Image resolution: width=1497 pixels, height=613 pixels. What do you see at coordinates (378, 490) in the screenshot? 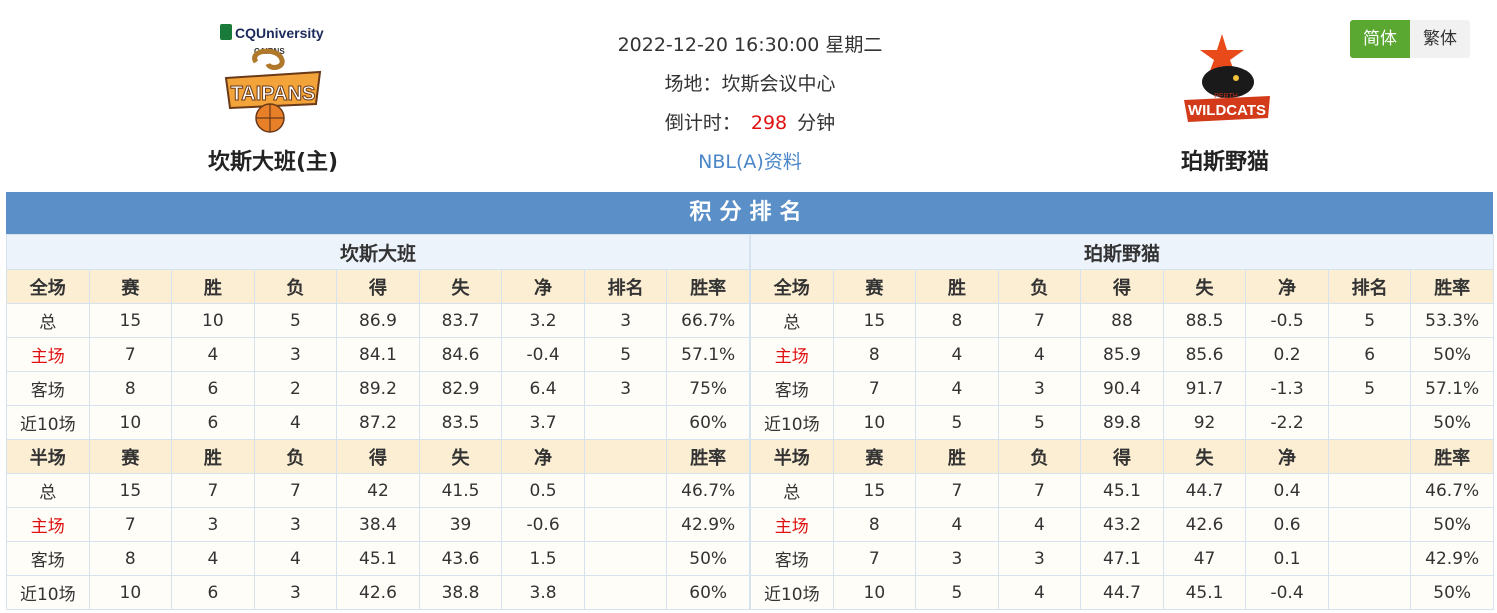
I see `table-cell: 42` at bounding box center [378, 490].